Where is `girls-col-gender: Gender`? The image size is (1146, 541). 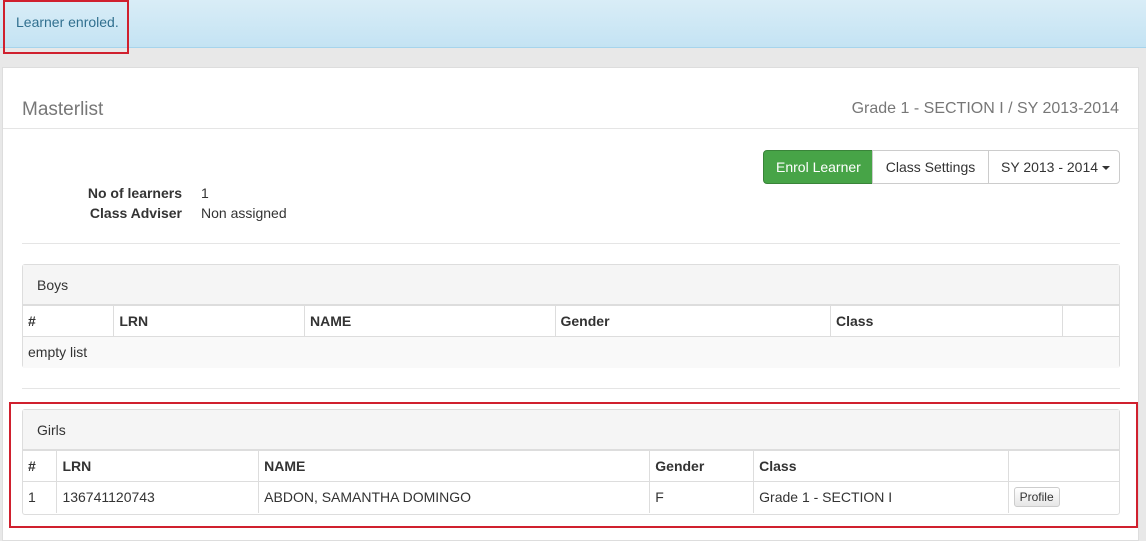
girls-col-gender: Gender is located at coordinates (702, 466).